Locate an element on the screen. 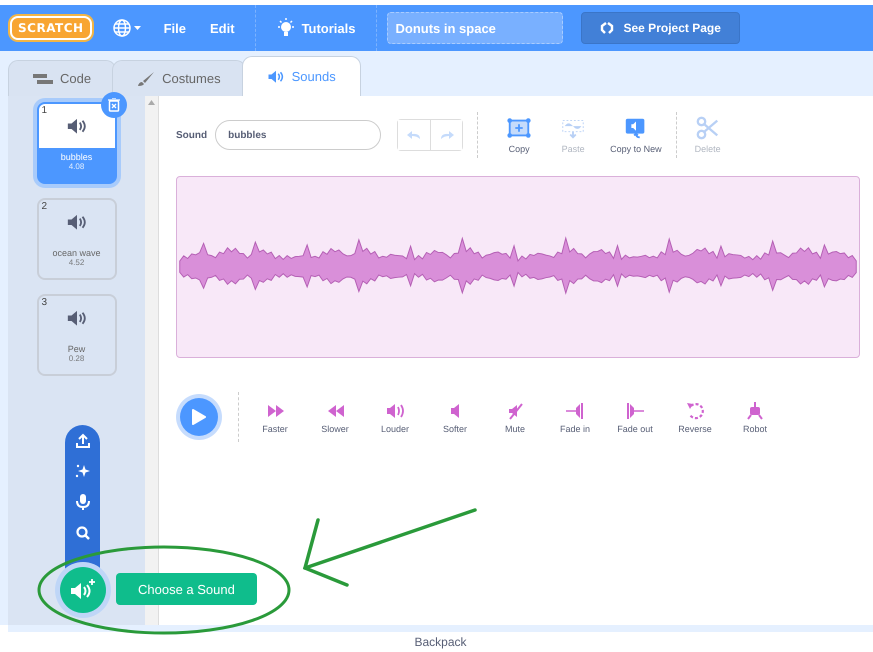 This screenshot has height=652, width=873. effect-button: Louder is located at coordinates (395, 417).